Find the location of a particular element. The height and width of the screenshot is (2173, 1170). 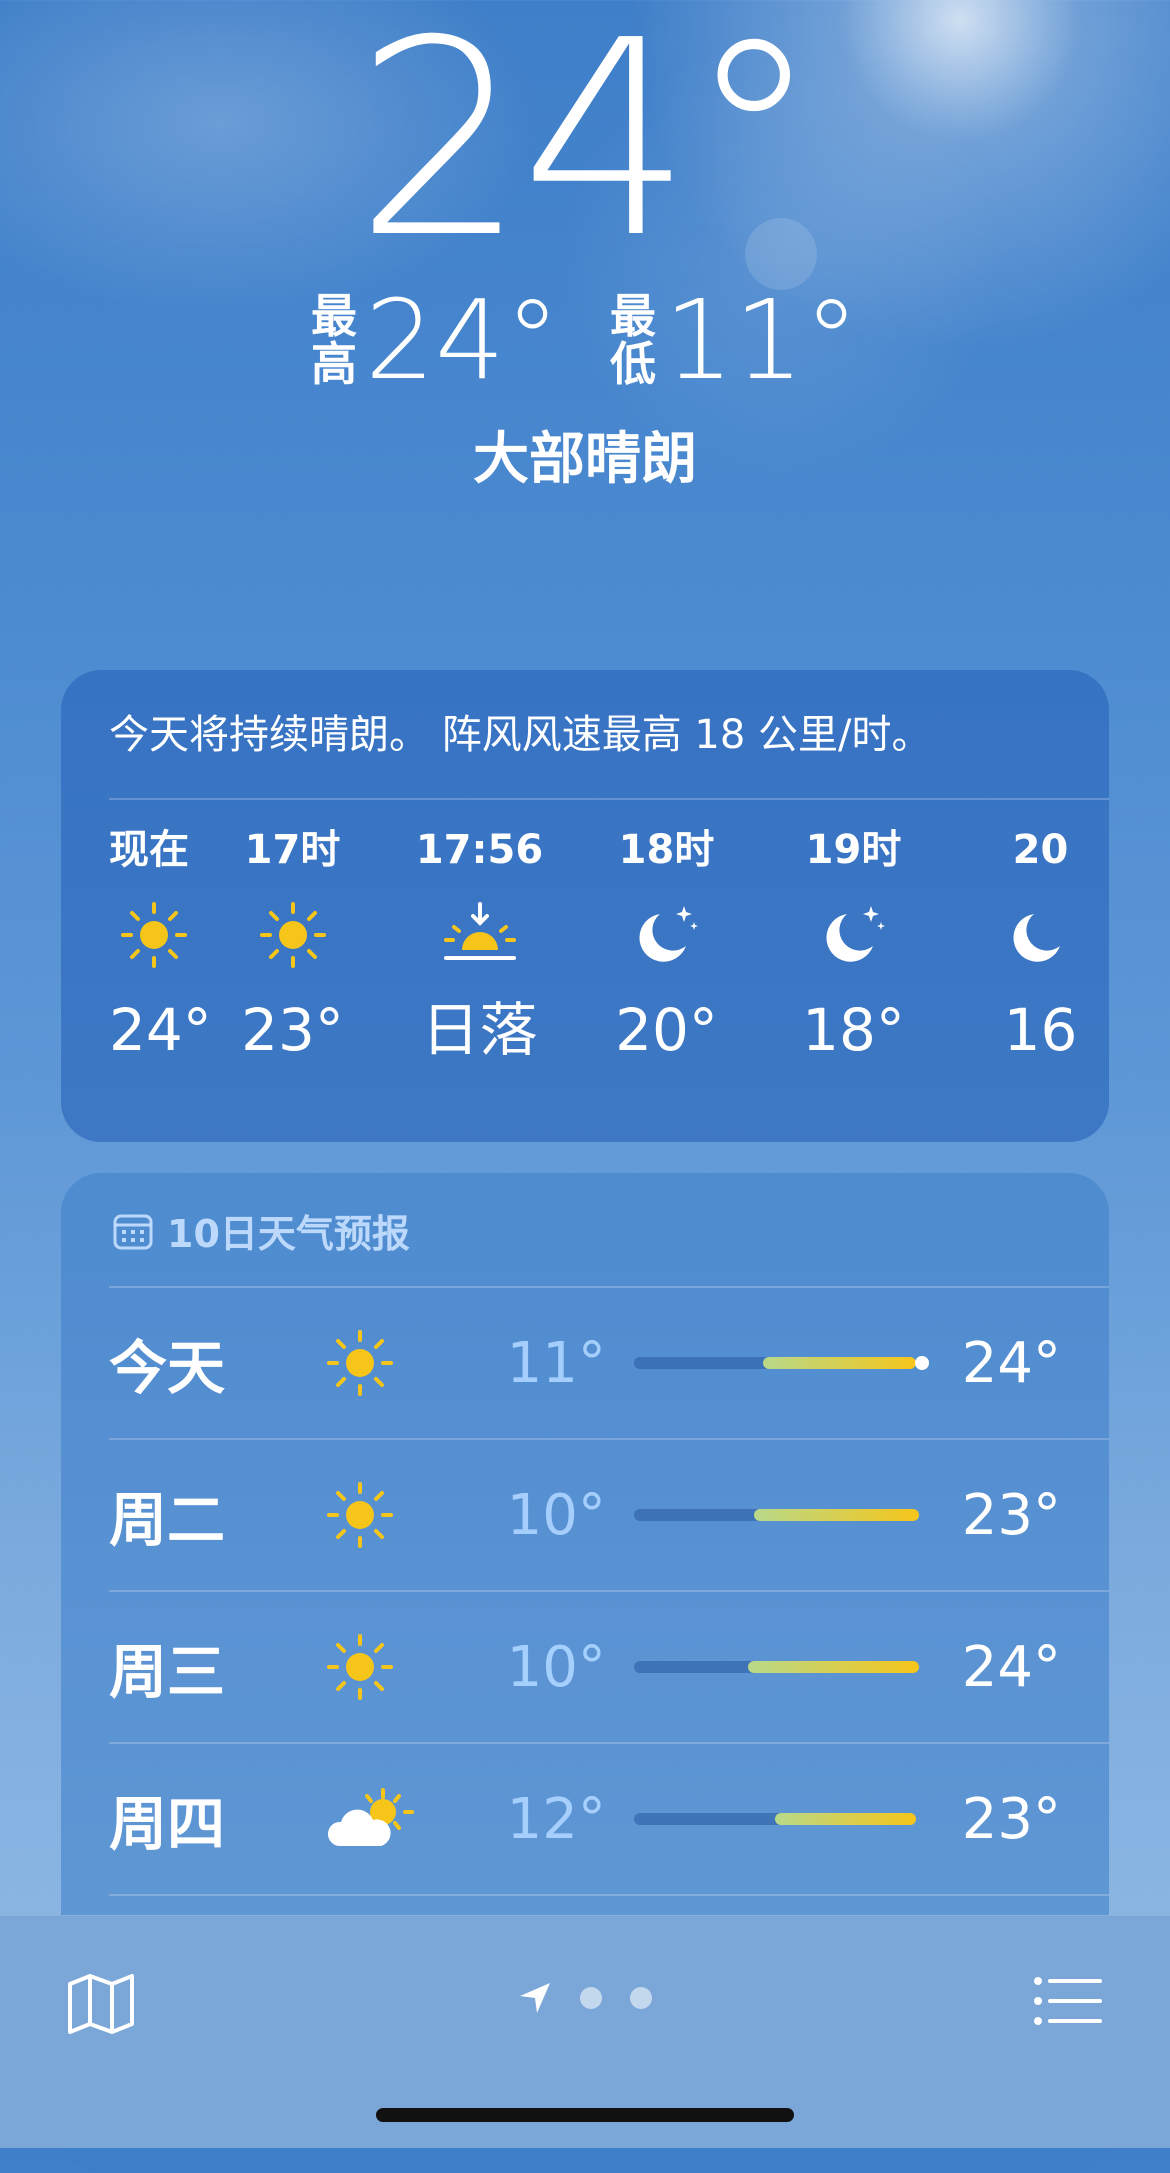

high-label-char: 高 is located at coordinates (334, 364).